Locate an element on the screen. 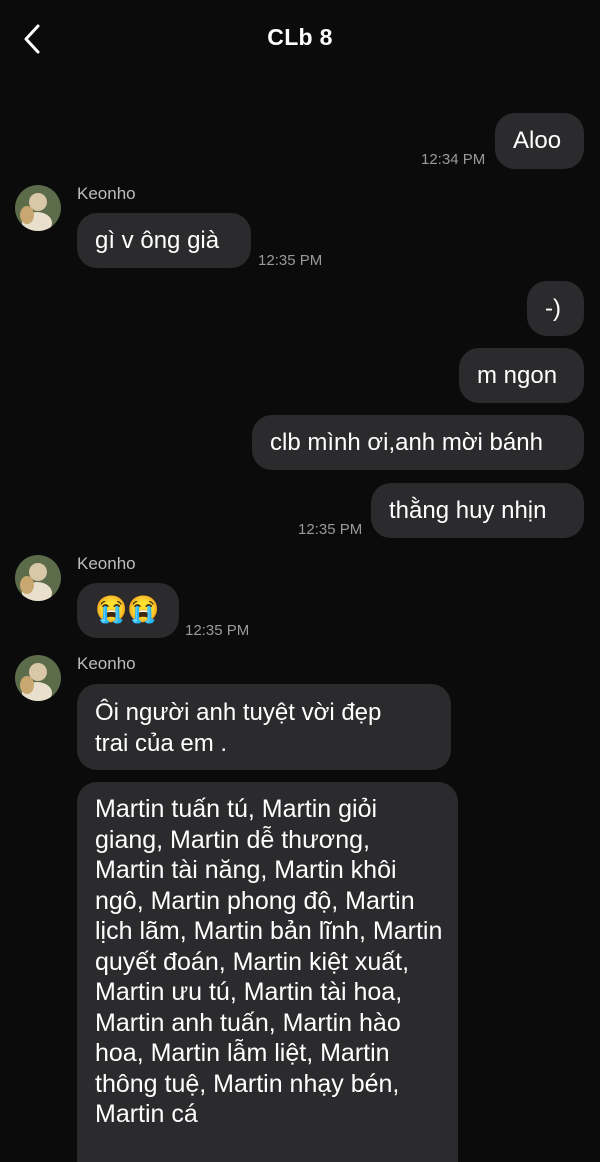 The image size is (600, 1162). outgoing-message: clb mình ơi,anh mời bánh is located at coordinates (418, 442).